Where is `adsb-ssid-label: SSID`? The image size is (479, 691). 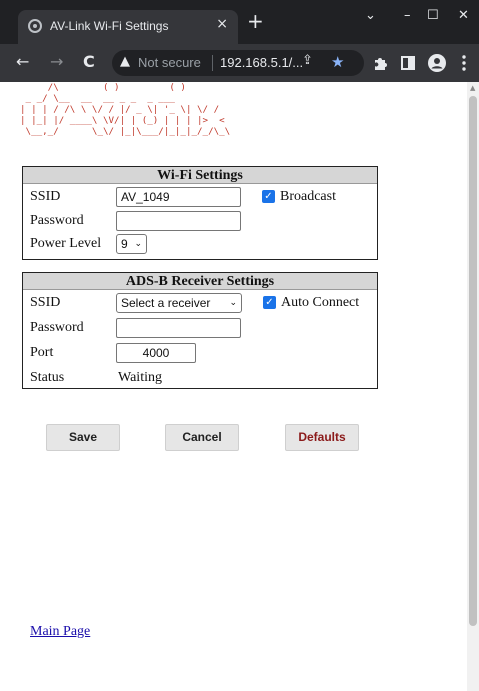 adsb-ssid-label: SSID is located at coordinates (45, 302).